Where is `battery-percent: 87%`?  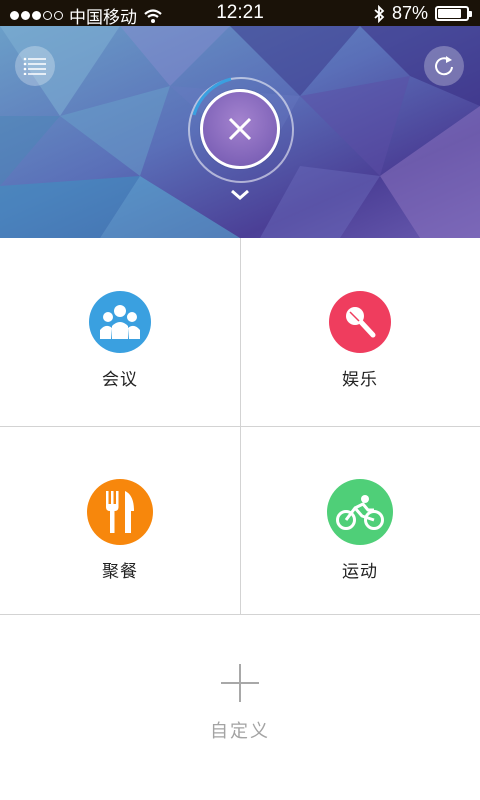
battery-percent: 87% is located at coordinates (409, 13).